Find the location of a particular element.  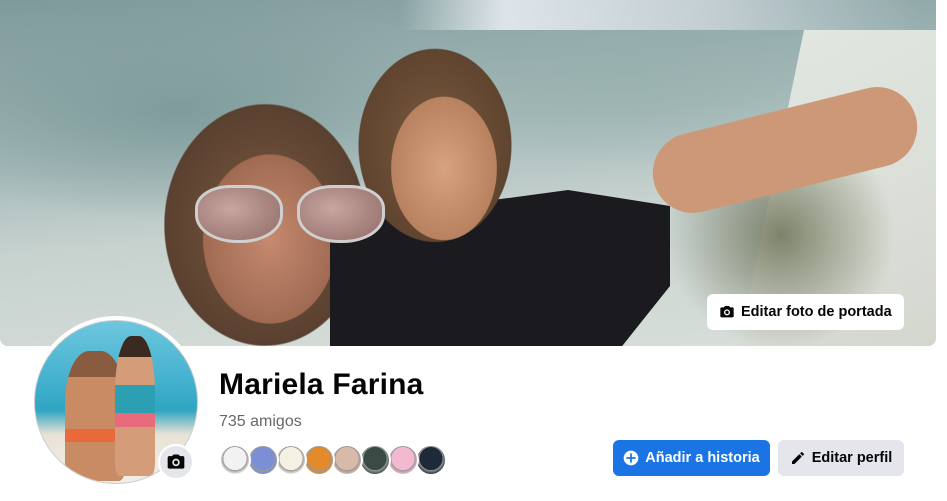

add-to-story-button: Añadir a historia is located at coordinates (691, 458).